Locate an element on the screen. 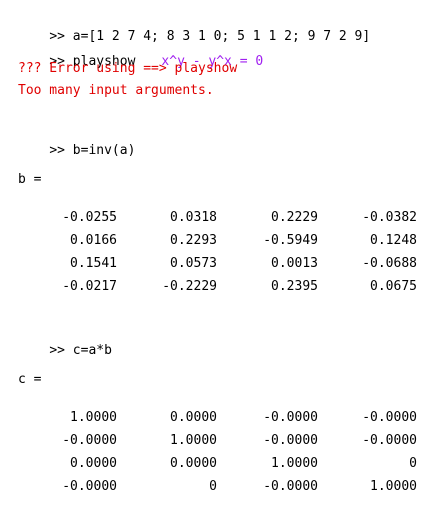 The image size is (436, 515). command-text: c=a*b is located at coordinates (88, 350).